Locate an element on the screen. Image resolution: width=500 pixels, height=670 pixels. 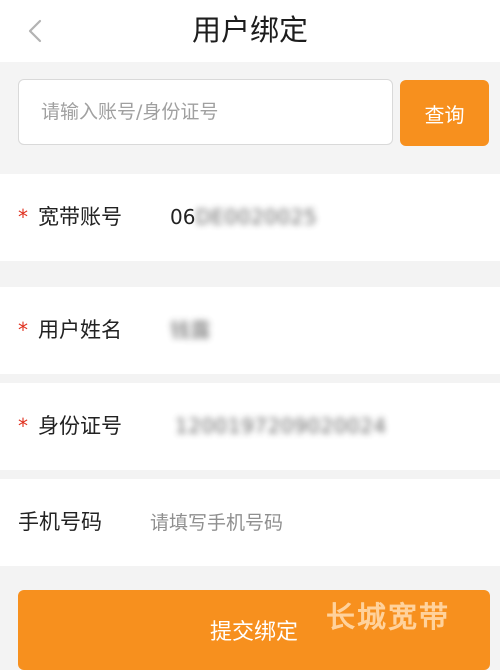
header-bar: 用户绑定 is located at coordinates (250, 31).